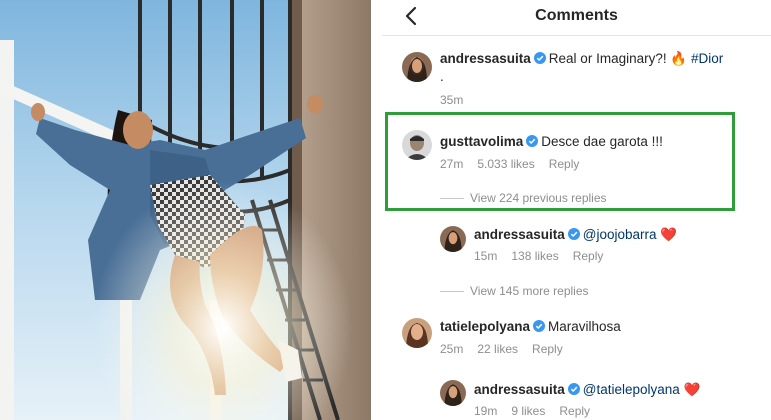 This screenshot has width=771, height=420. I want to click on fire-emoji: 🔥, so click(679, 58).